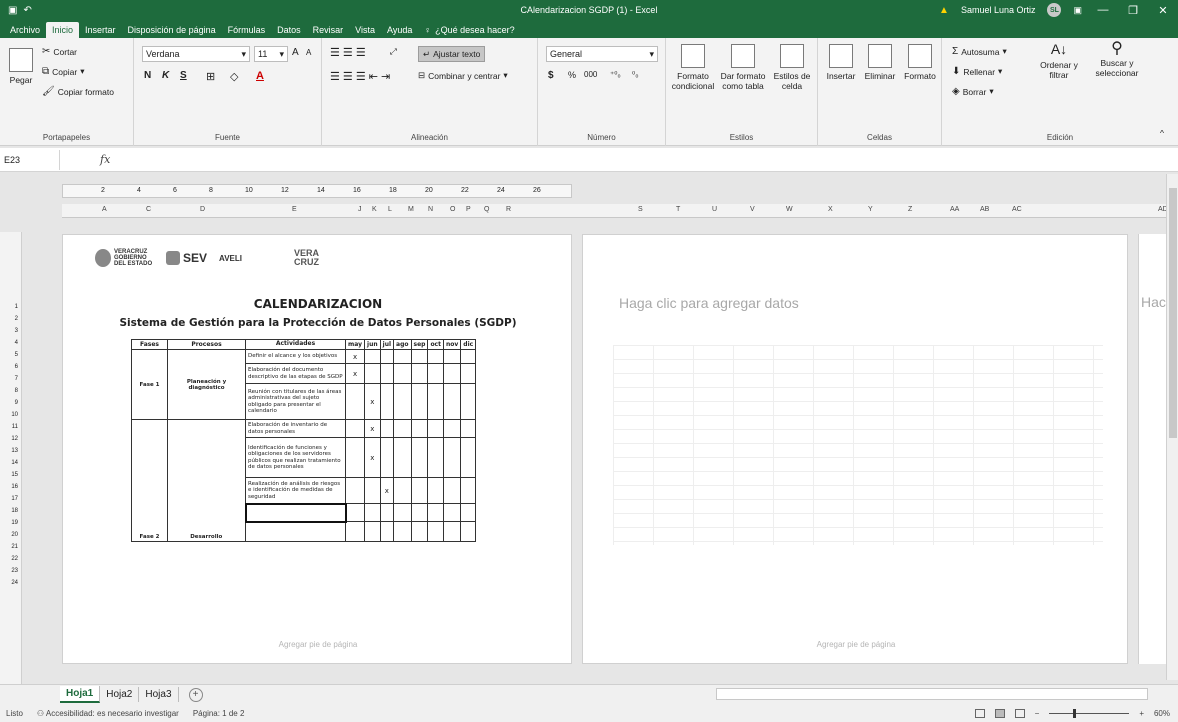 Image resolution: width=1178 pixels, height=722 pixels. What do you see at coordinates (195, 694) in the screenshot?
I see `add-sheet-button: +` at bounding box center [195, 694].